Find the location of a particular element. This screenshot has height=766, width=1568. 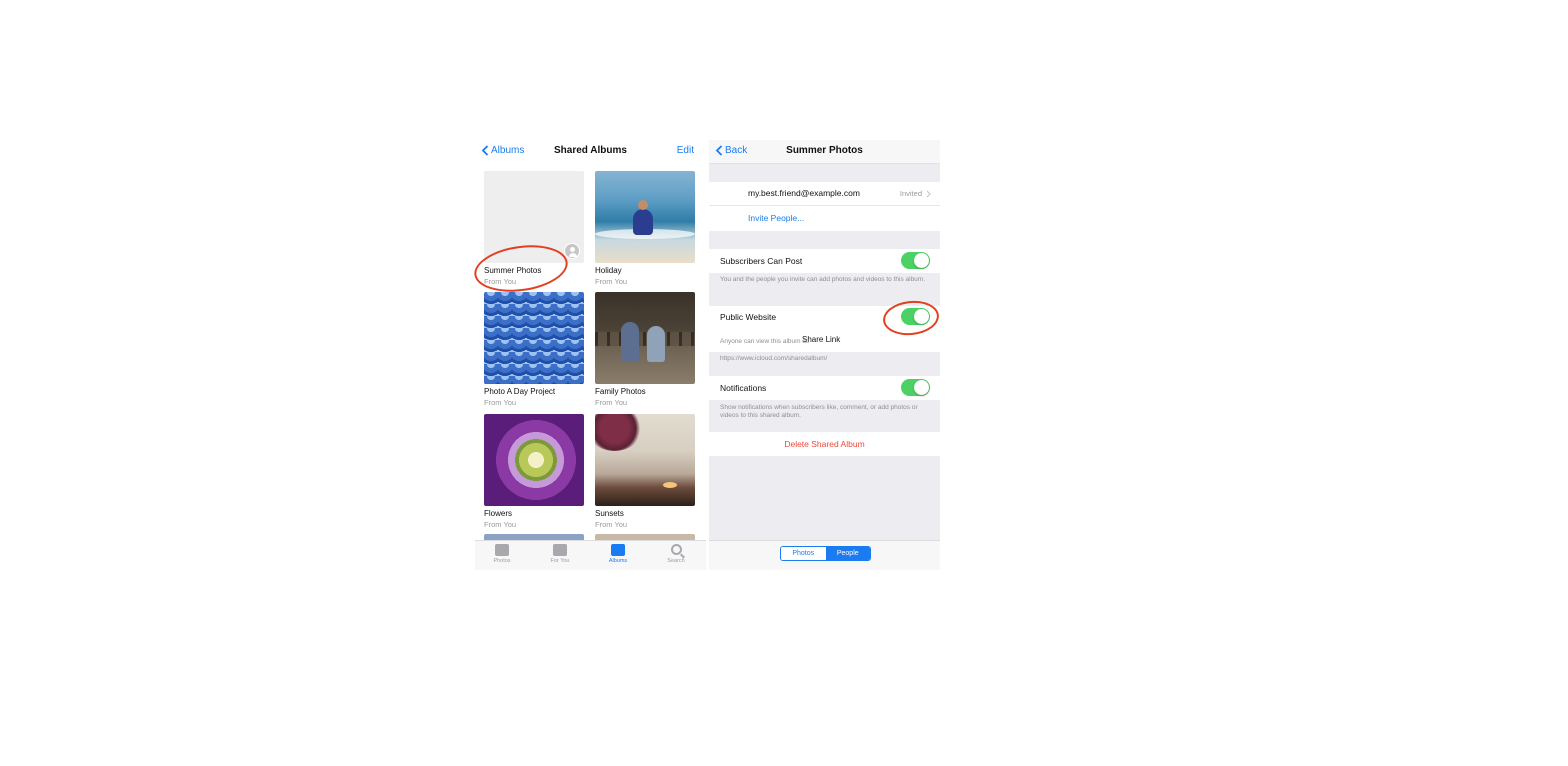

album-name: Family Photos is located at coordinates (620, 391).